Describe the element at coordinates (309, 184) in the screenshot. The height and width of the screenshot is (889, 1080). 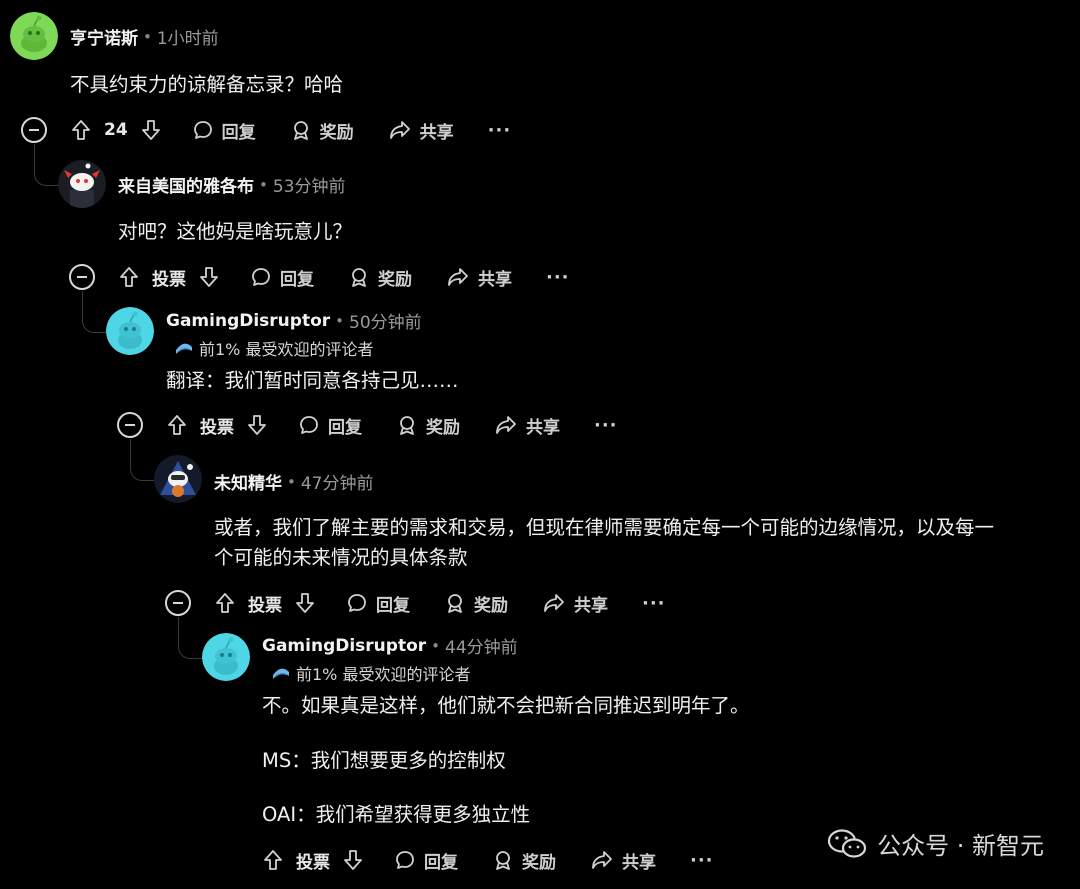
I see `timestamp: 53分钟前` at that location.